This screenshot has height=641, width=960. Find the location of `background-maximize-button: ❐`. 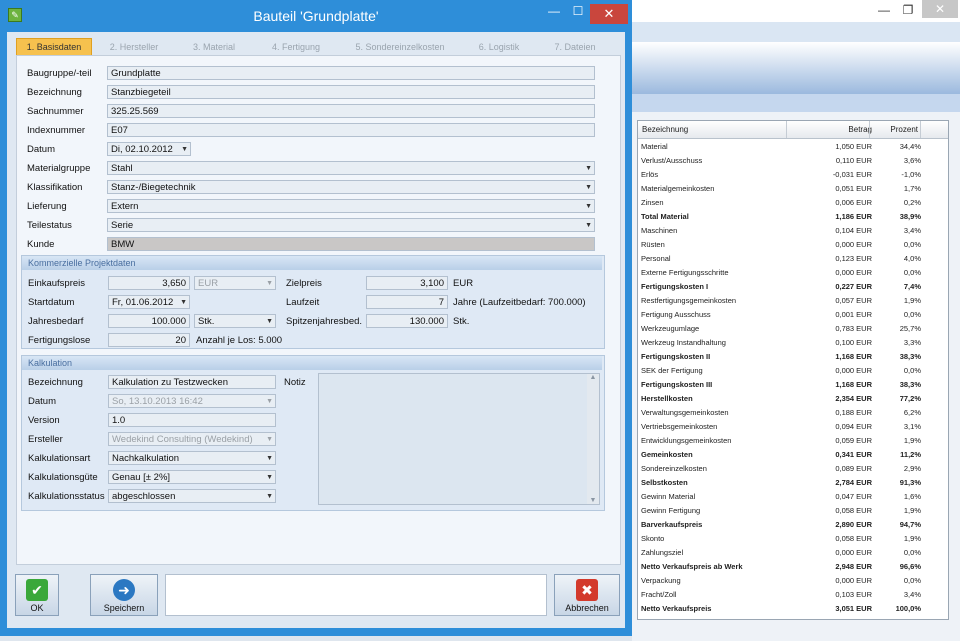

background-maximize-button: ❐ is located at coordinates (908, 10).